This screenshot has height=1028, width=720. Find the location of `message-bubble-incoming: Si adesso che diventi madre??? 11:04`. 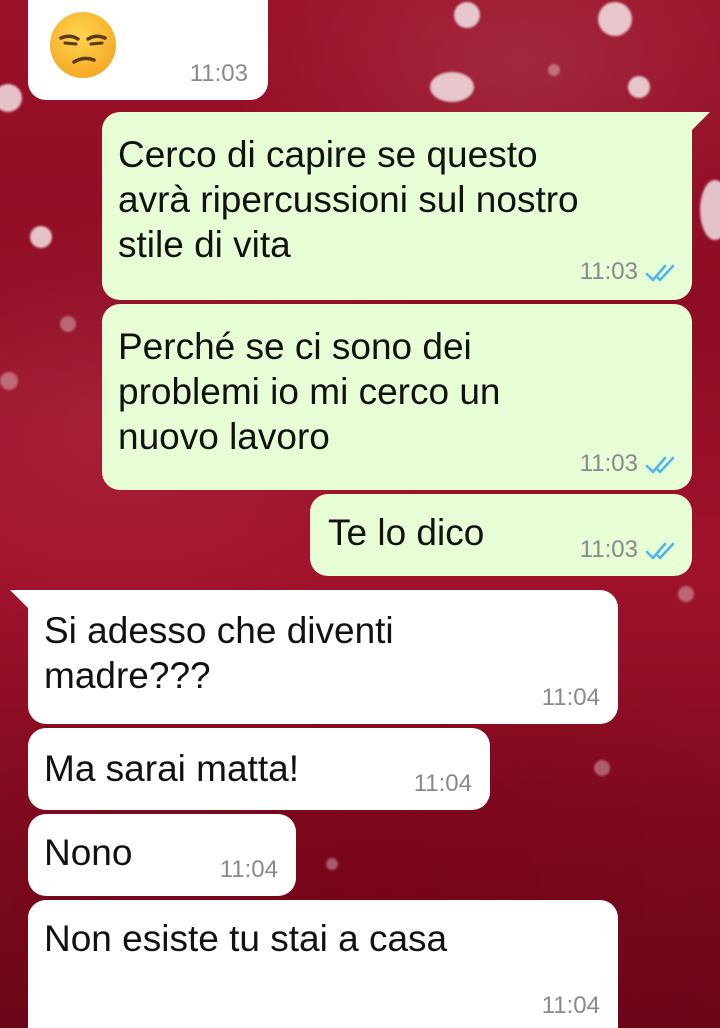

message-bubble-incoming: Si adesso che diventi madre??? 11:04 is located at coordinates (314, 657).